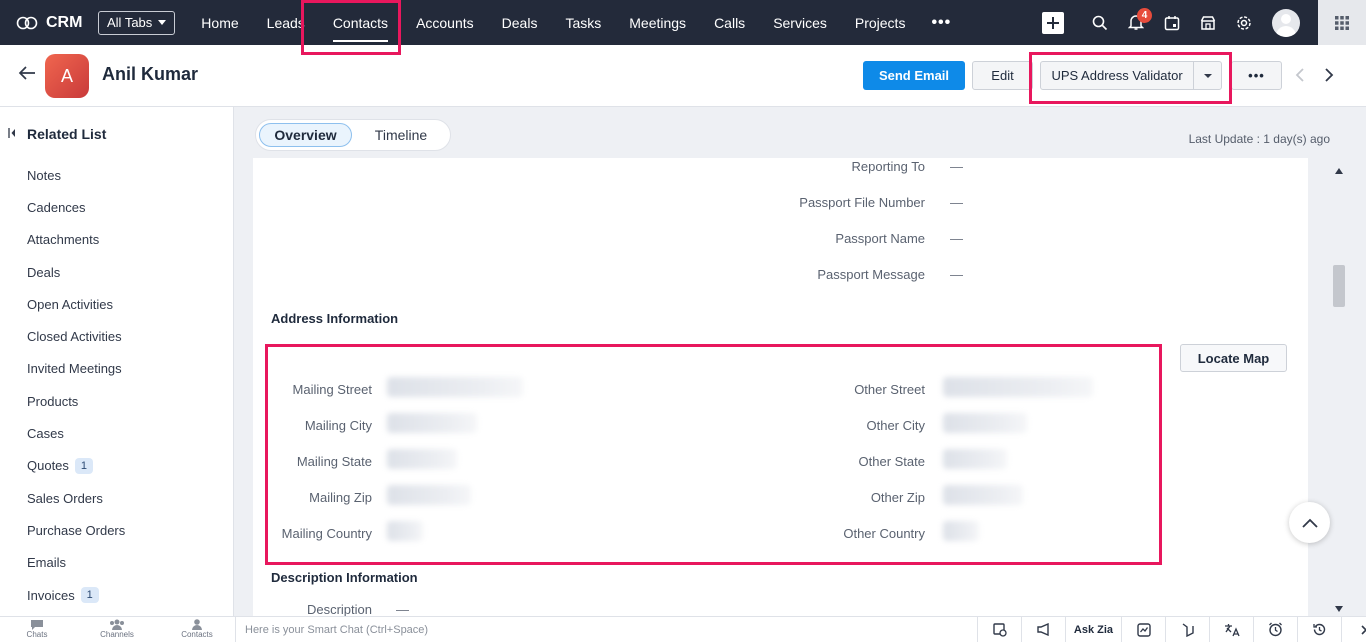  I want to click on more-tools-button, so click(1353, 629).